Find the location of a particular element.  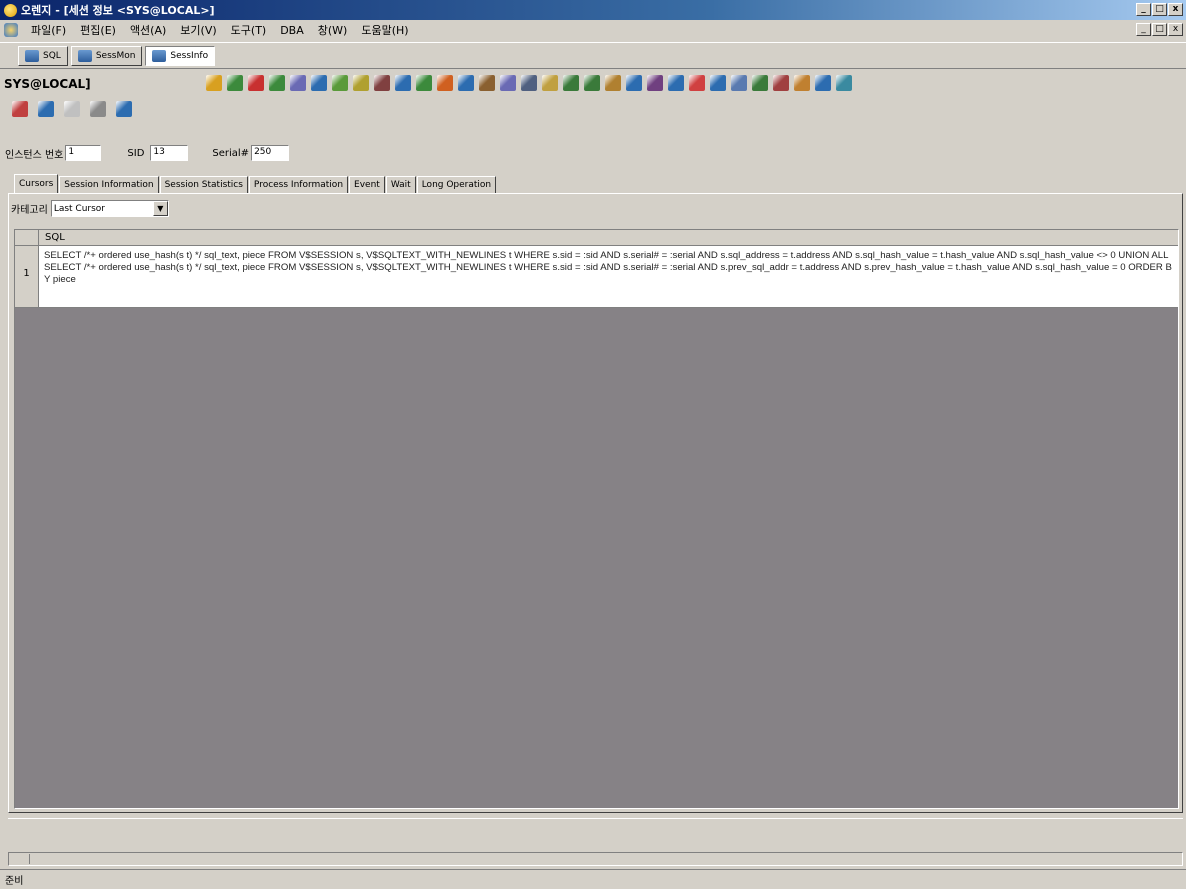

session-monitor-icon is located at coordinates (84, 56).